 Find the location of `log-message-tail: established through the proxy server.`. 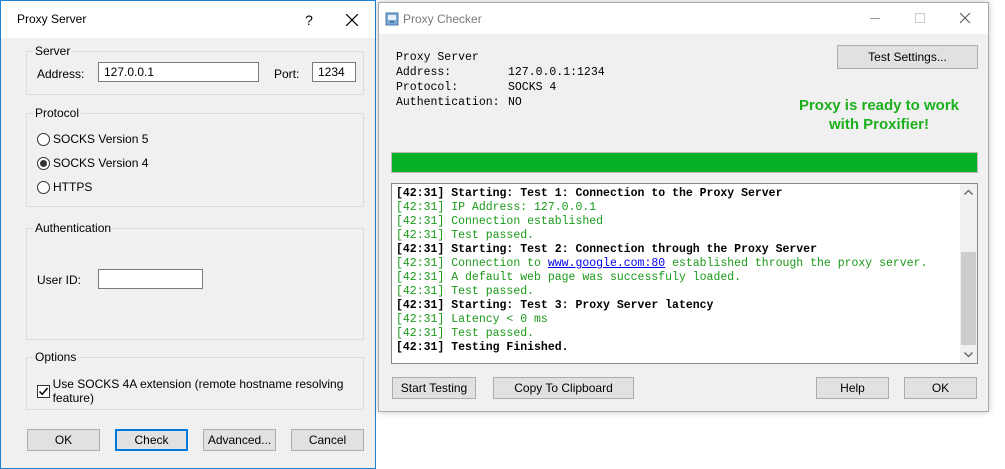

log-message-tail: established through the proxy server. is located at coordinates (796, 263).